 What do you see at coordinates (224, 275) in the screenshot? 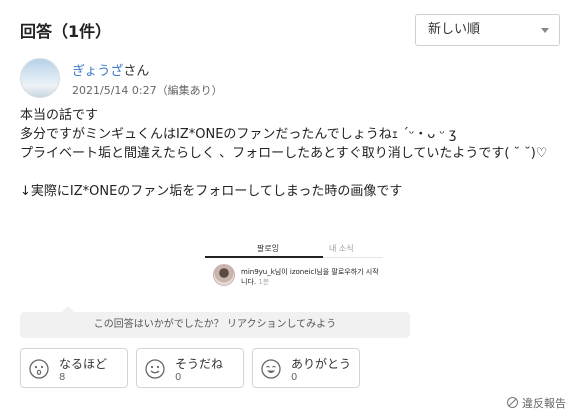
I see `embed-avatar` at bounding box center [224, 275].